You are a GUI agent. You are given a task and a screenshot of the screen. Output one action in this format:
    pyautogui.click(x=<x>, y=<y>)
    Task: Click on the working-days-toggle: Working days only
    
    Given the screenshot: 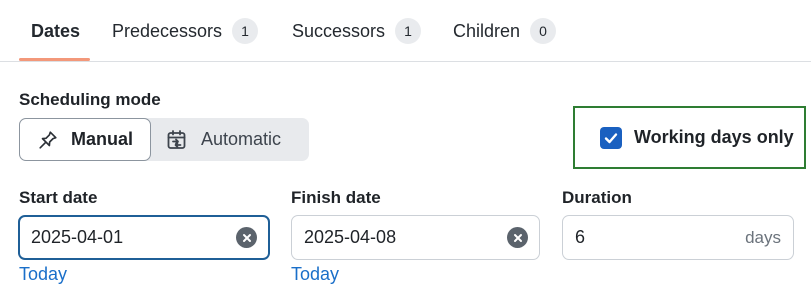 What is the action you would take?
    pyautogui.click(x=689, y=137)
    